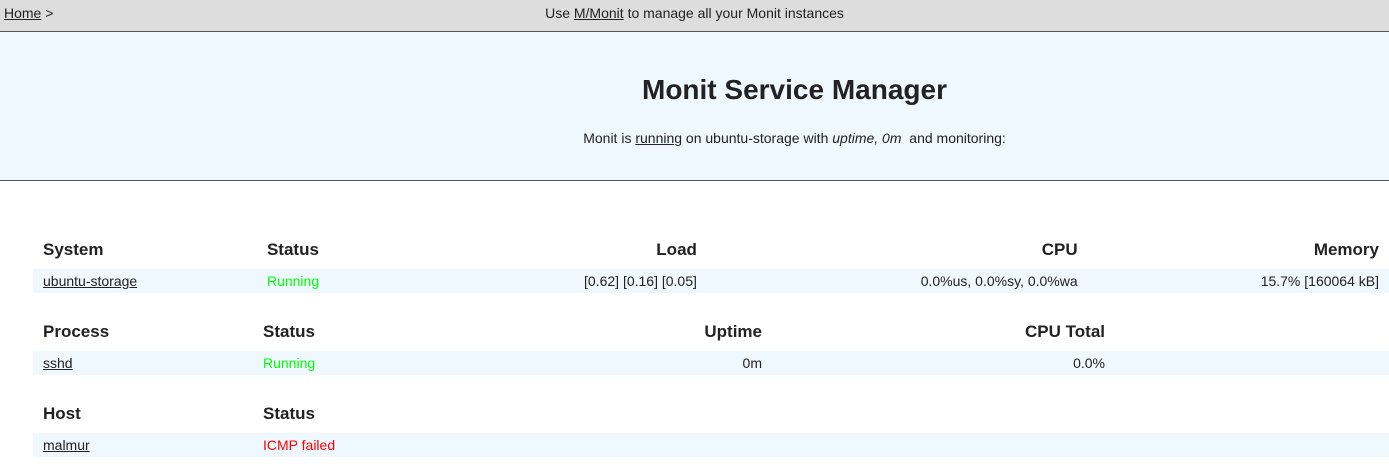  What do you see at coordinates (711, 250) in the screenshot?
I see `system-table-header-row: System Status Load CPU Memory` at bounding box center [711, 250].